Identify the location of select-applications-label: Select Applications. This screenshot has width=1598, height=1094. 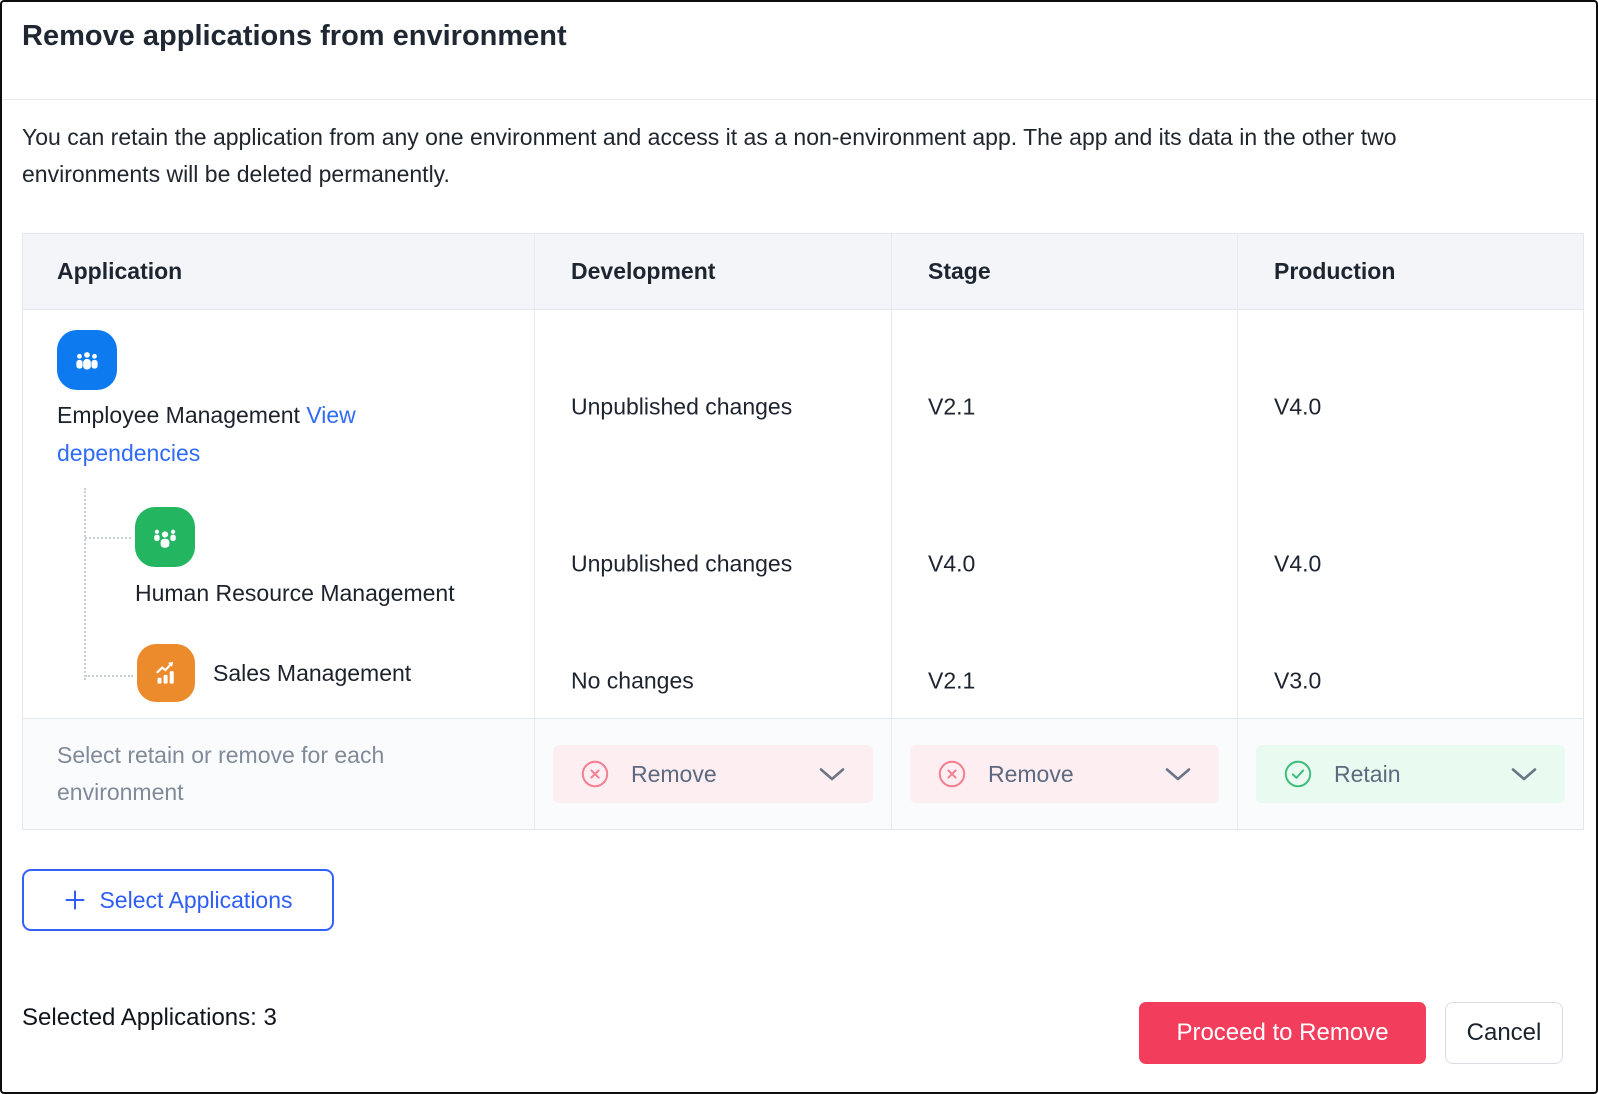
(196, 899).